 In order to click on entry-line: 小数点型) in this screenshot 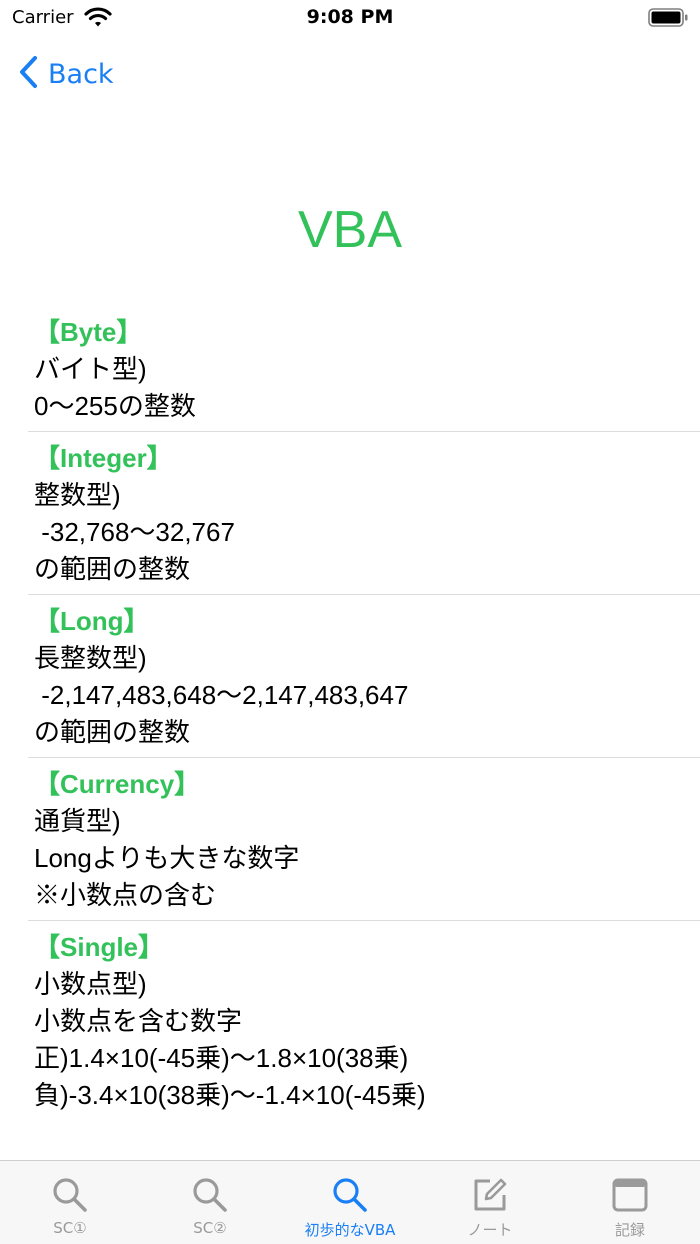, I will do `click(90, 984)`.